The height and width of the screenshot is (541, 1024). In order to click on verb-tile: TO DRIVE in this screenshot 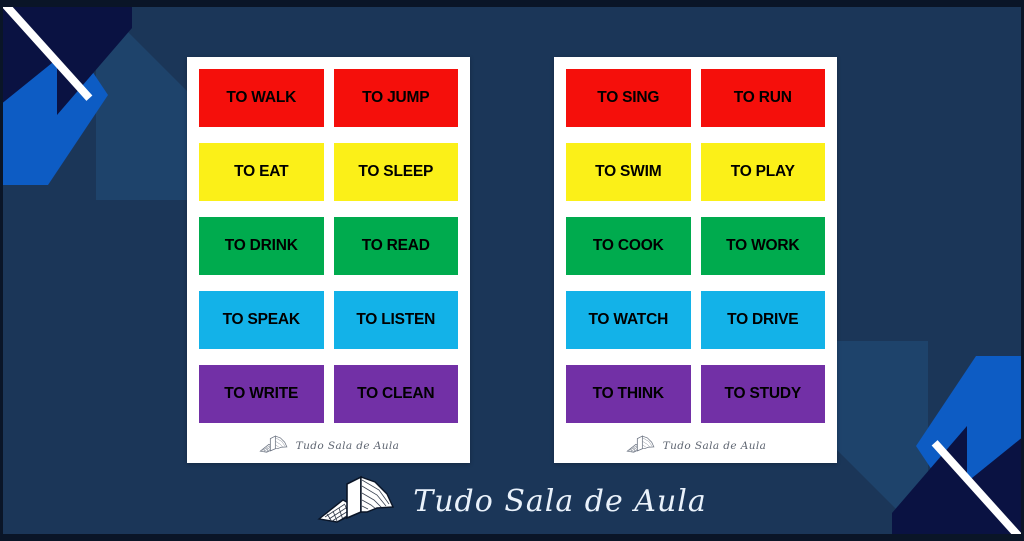, I will do `click(762, 320)`.